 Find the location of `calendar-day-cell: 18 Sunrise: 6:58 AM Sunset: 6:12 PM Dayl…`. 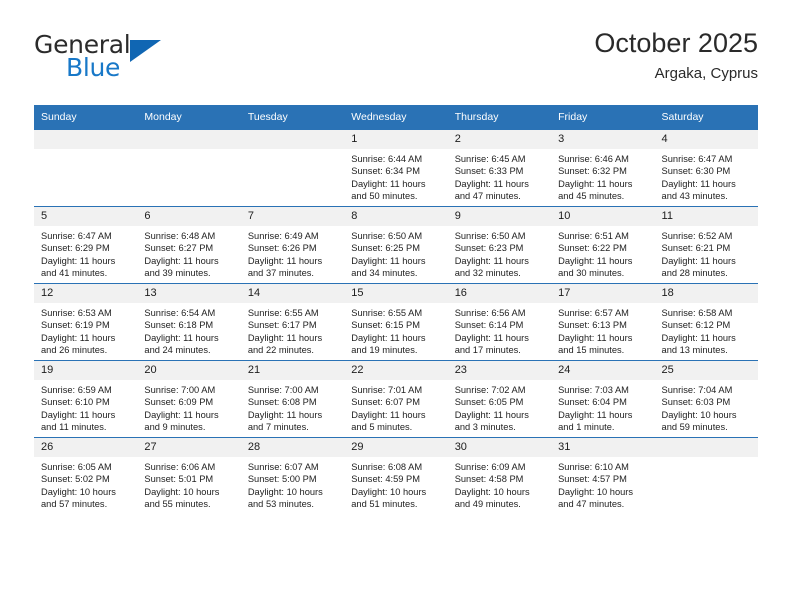

calendar-day-cell: 18 Sunrise: 6:58 AM Sunset: 6:12 PM Dayl… is located at coordinates (706, 322).